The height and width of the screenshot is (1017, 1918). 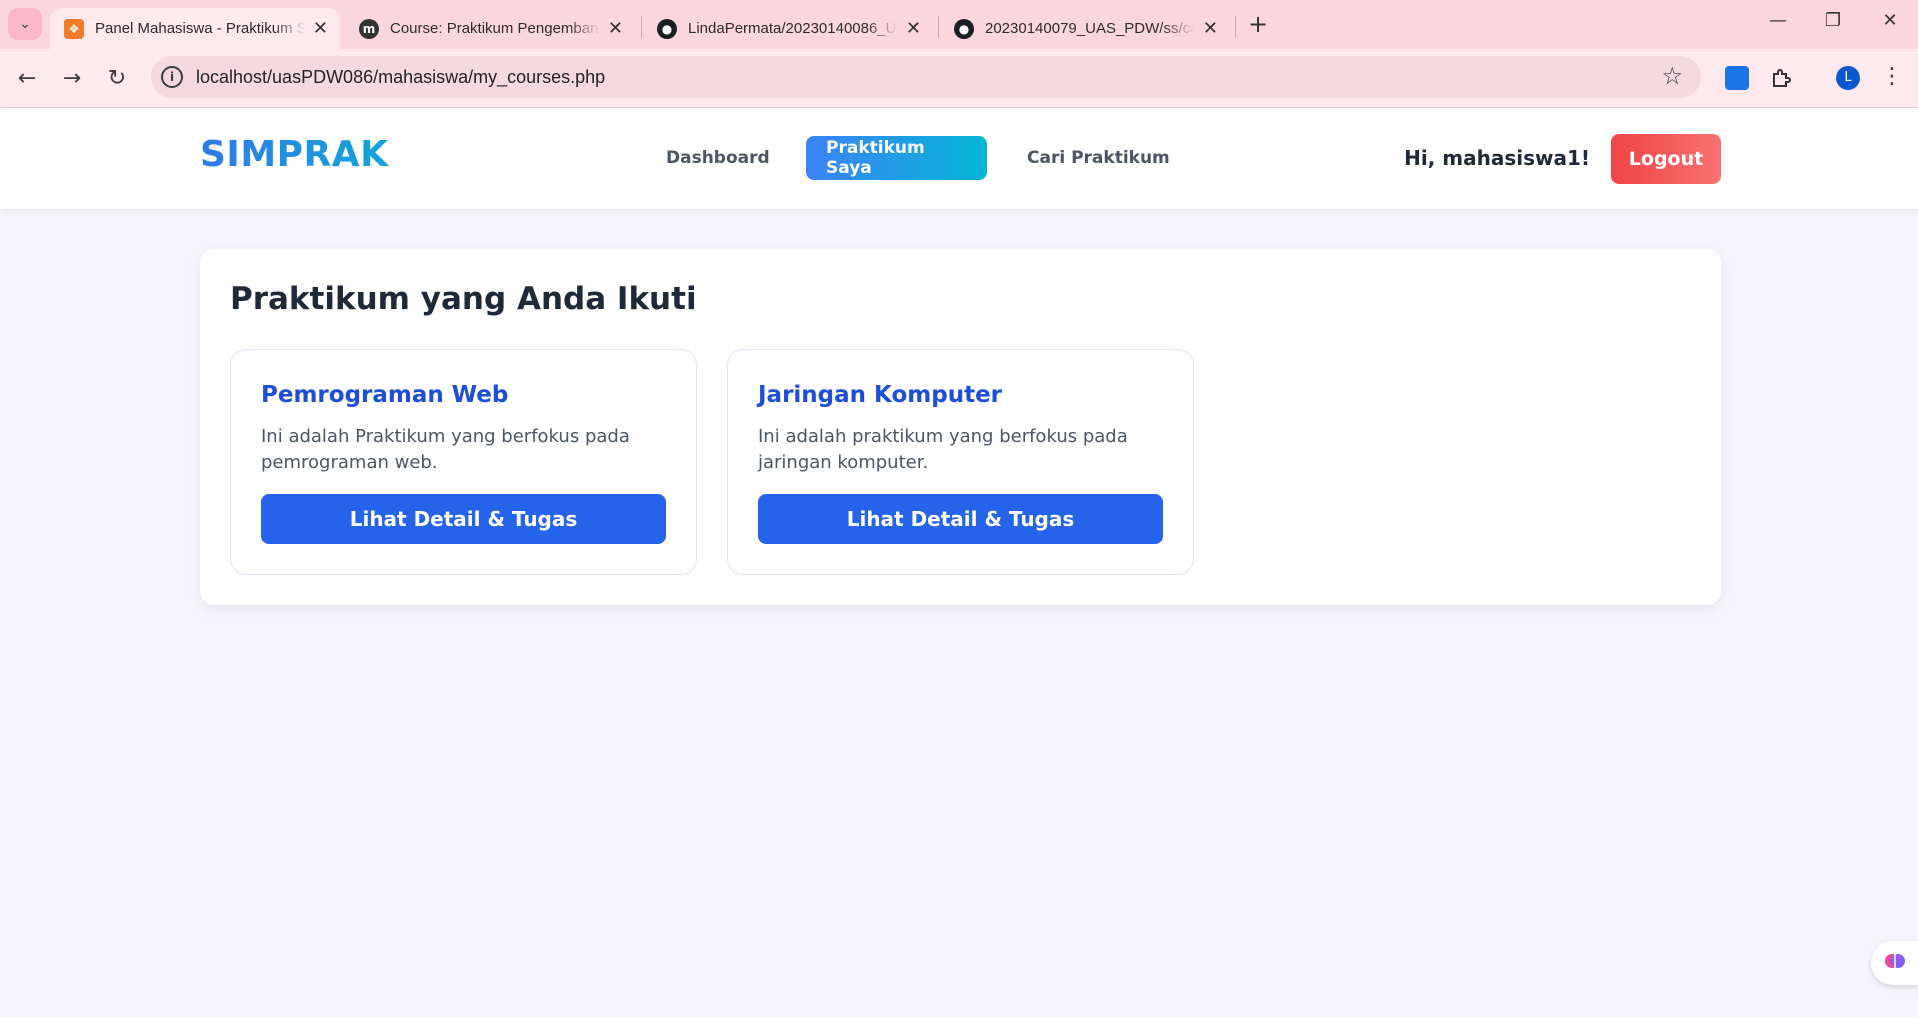 What do you see at coordinates (1833, 20) in the screenshot?
I see `restore-icon: ❐` at bounding box center [1833, 20].